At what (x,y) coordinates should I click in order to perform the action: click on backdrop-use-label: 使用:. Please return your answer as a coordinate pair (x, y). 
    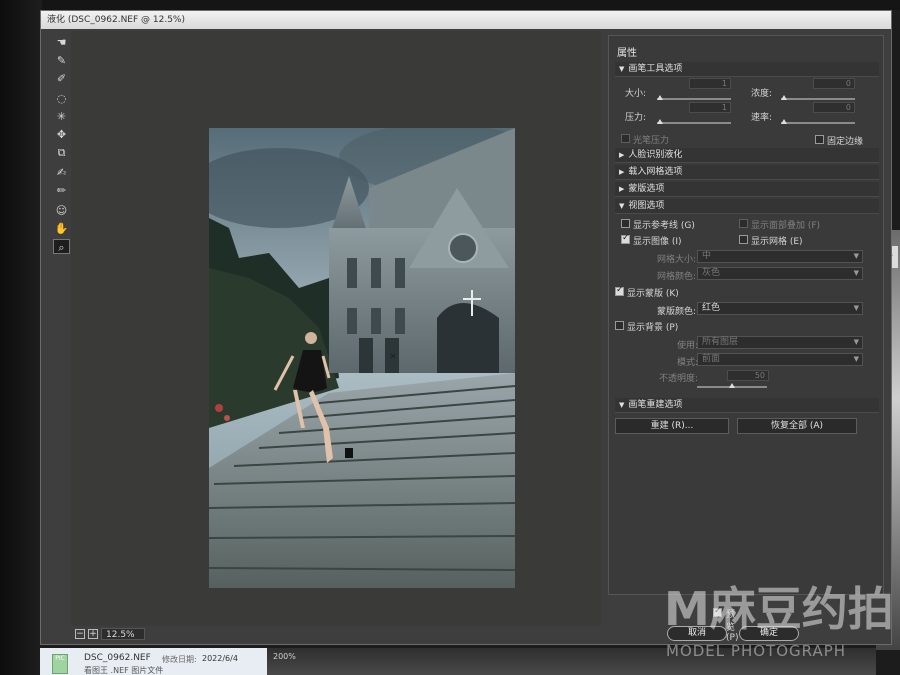
    Looking at the image, I should click on (688, 346).